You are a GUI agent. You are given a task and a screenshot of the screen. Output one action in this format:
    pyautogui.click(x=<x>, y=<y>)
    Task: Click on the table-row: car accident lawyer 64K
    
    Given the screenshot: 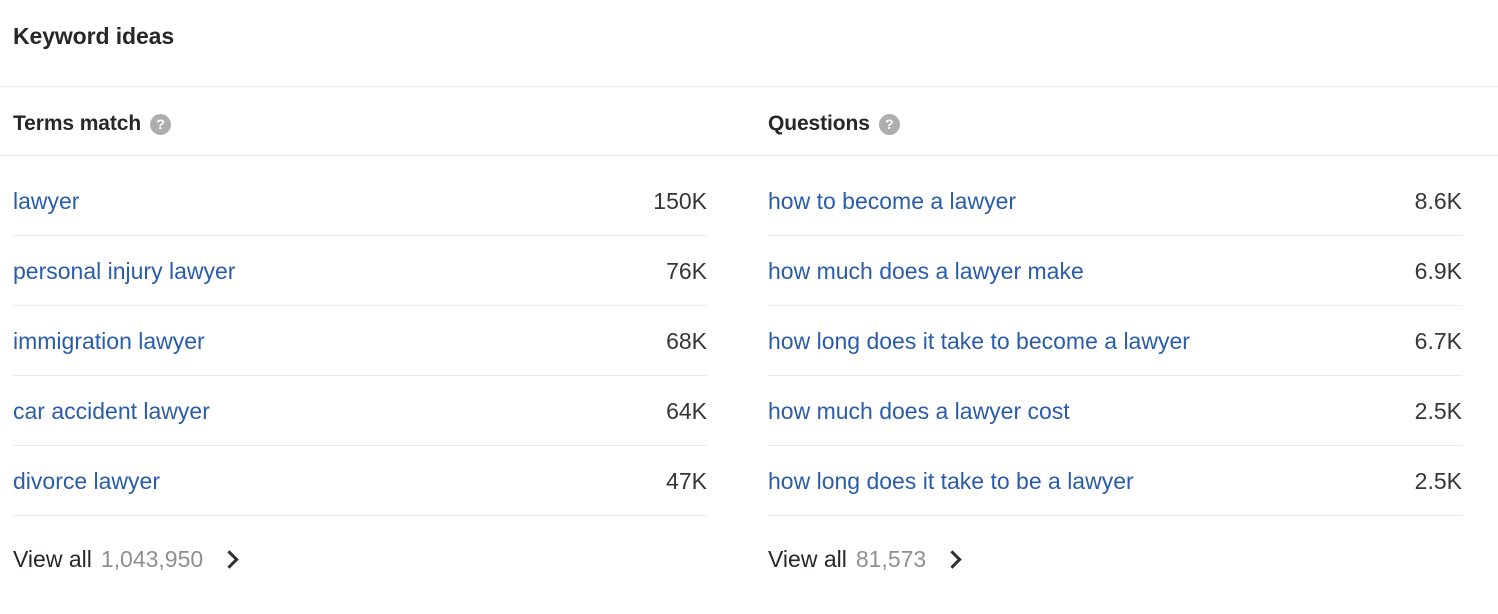 What is the action you would take?
    pyautogui.click(x=360, y=411)
    